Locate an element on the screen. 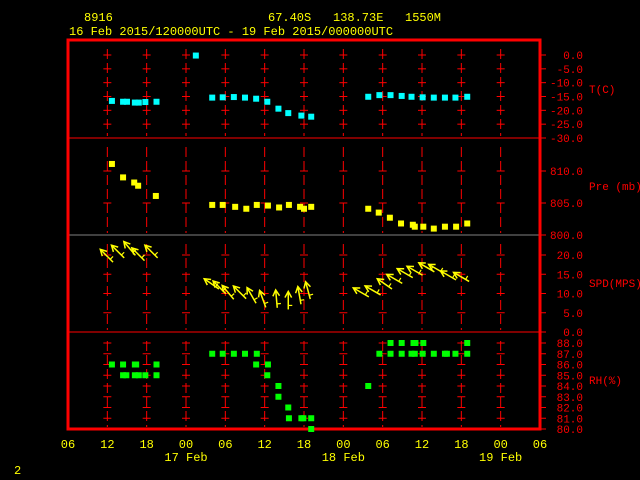  y-tick-label: 10.0 is located at coordinates (570, 296).